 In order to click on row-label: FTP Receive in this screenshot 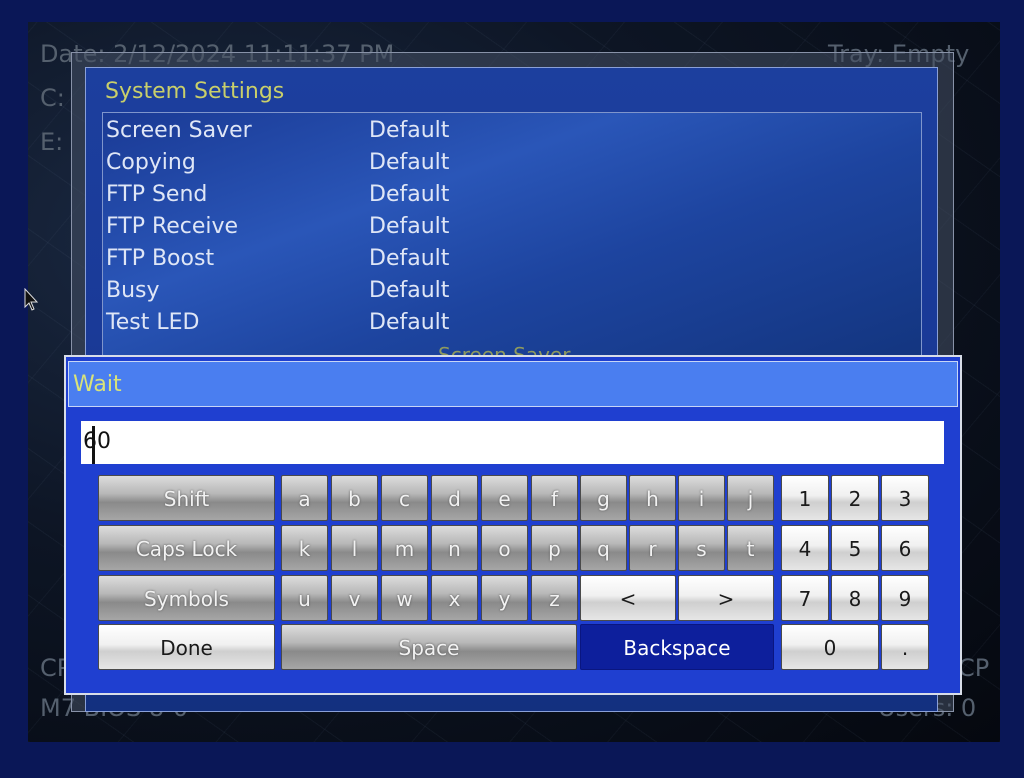, I will do `click(172, 226)`.